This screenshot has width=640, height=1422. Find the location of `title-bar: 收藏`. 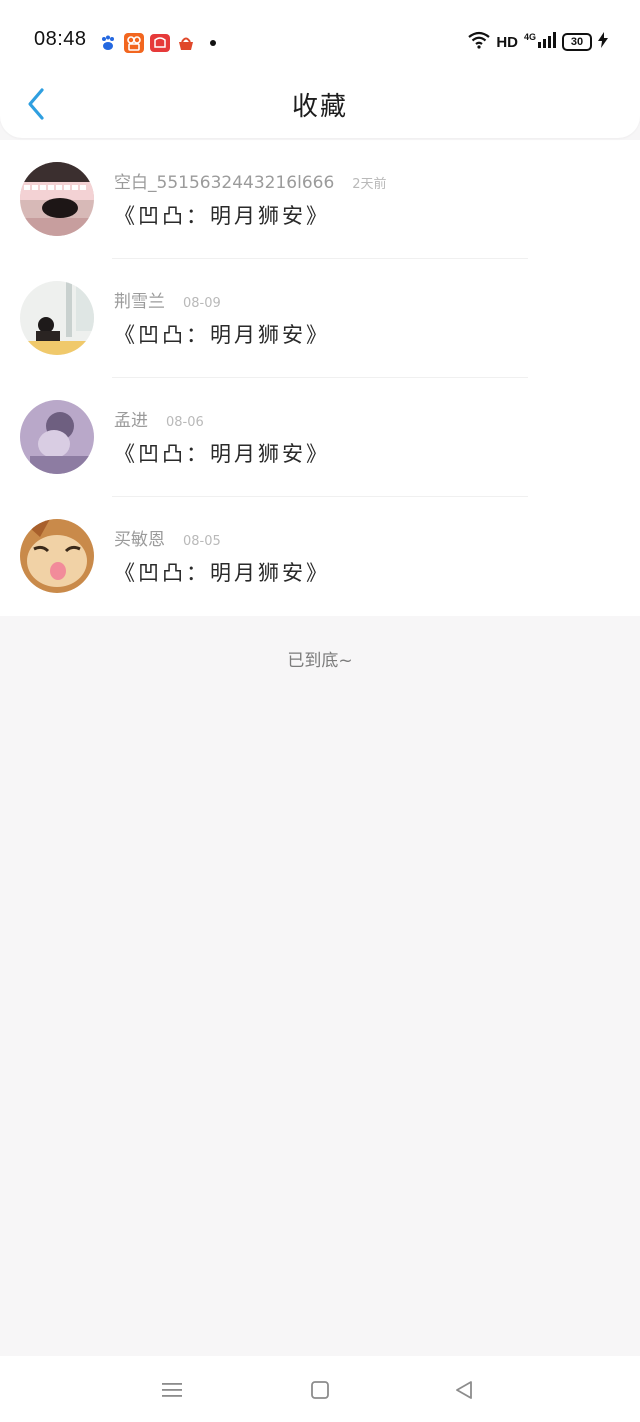

title-bar: 收藏 is located at coordinates (320, 104).